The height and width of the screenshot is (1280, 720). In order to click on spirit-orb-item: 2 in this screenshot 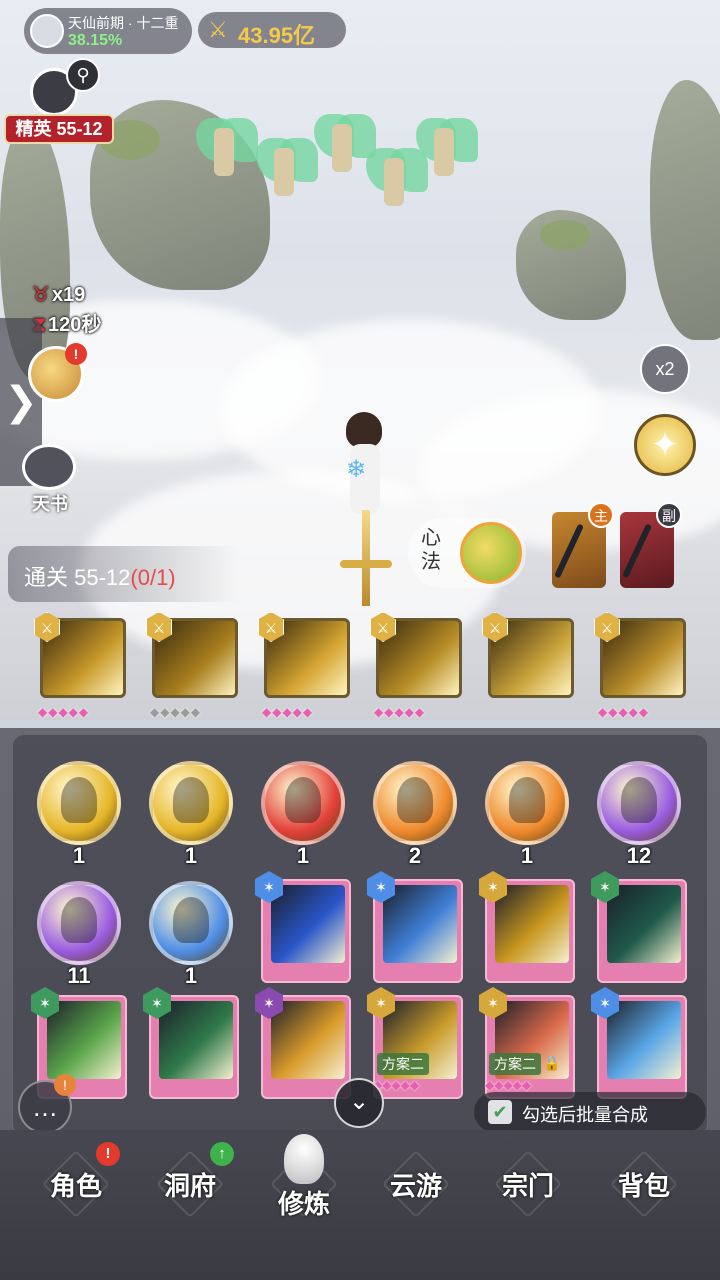, I will do `click(415, 811)`.